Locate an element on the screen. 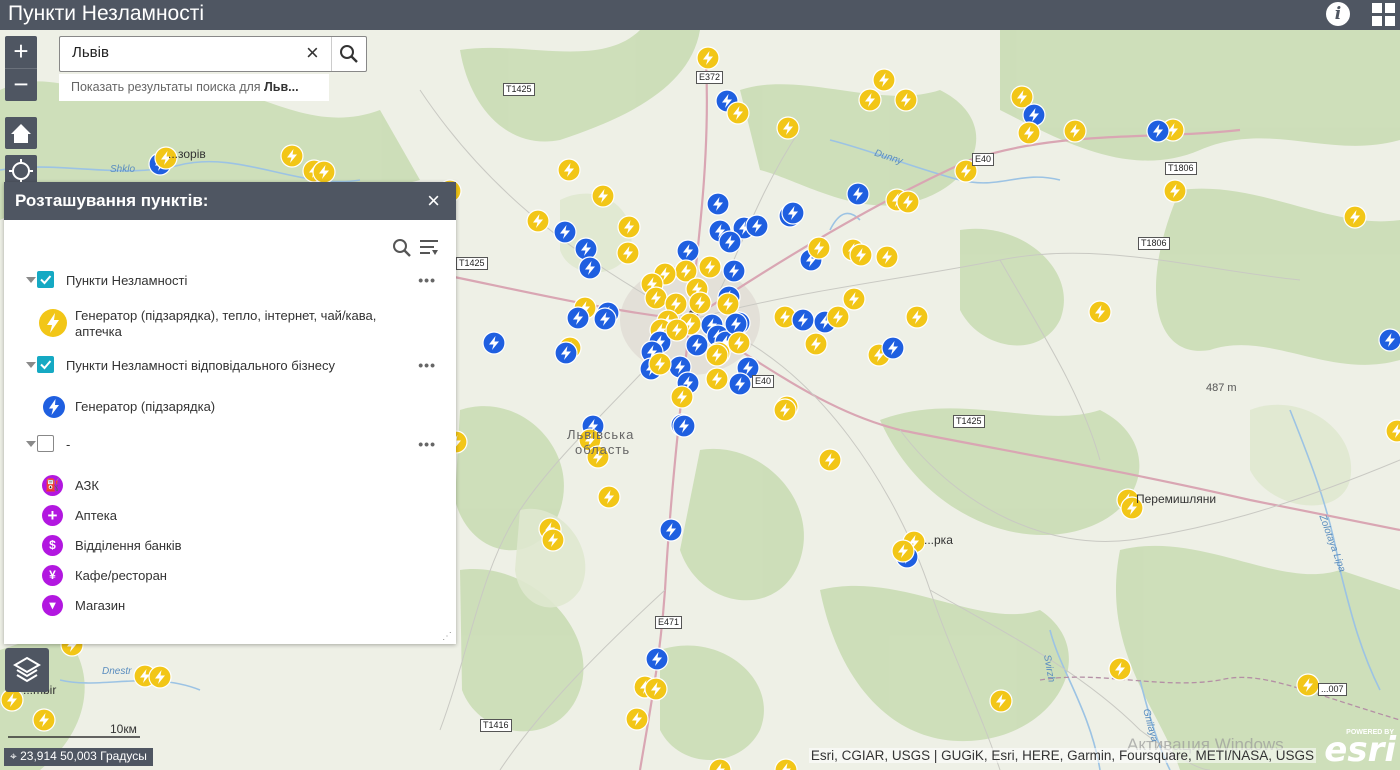  search-input: Львів is located at coordinates (90, 52).